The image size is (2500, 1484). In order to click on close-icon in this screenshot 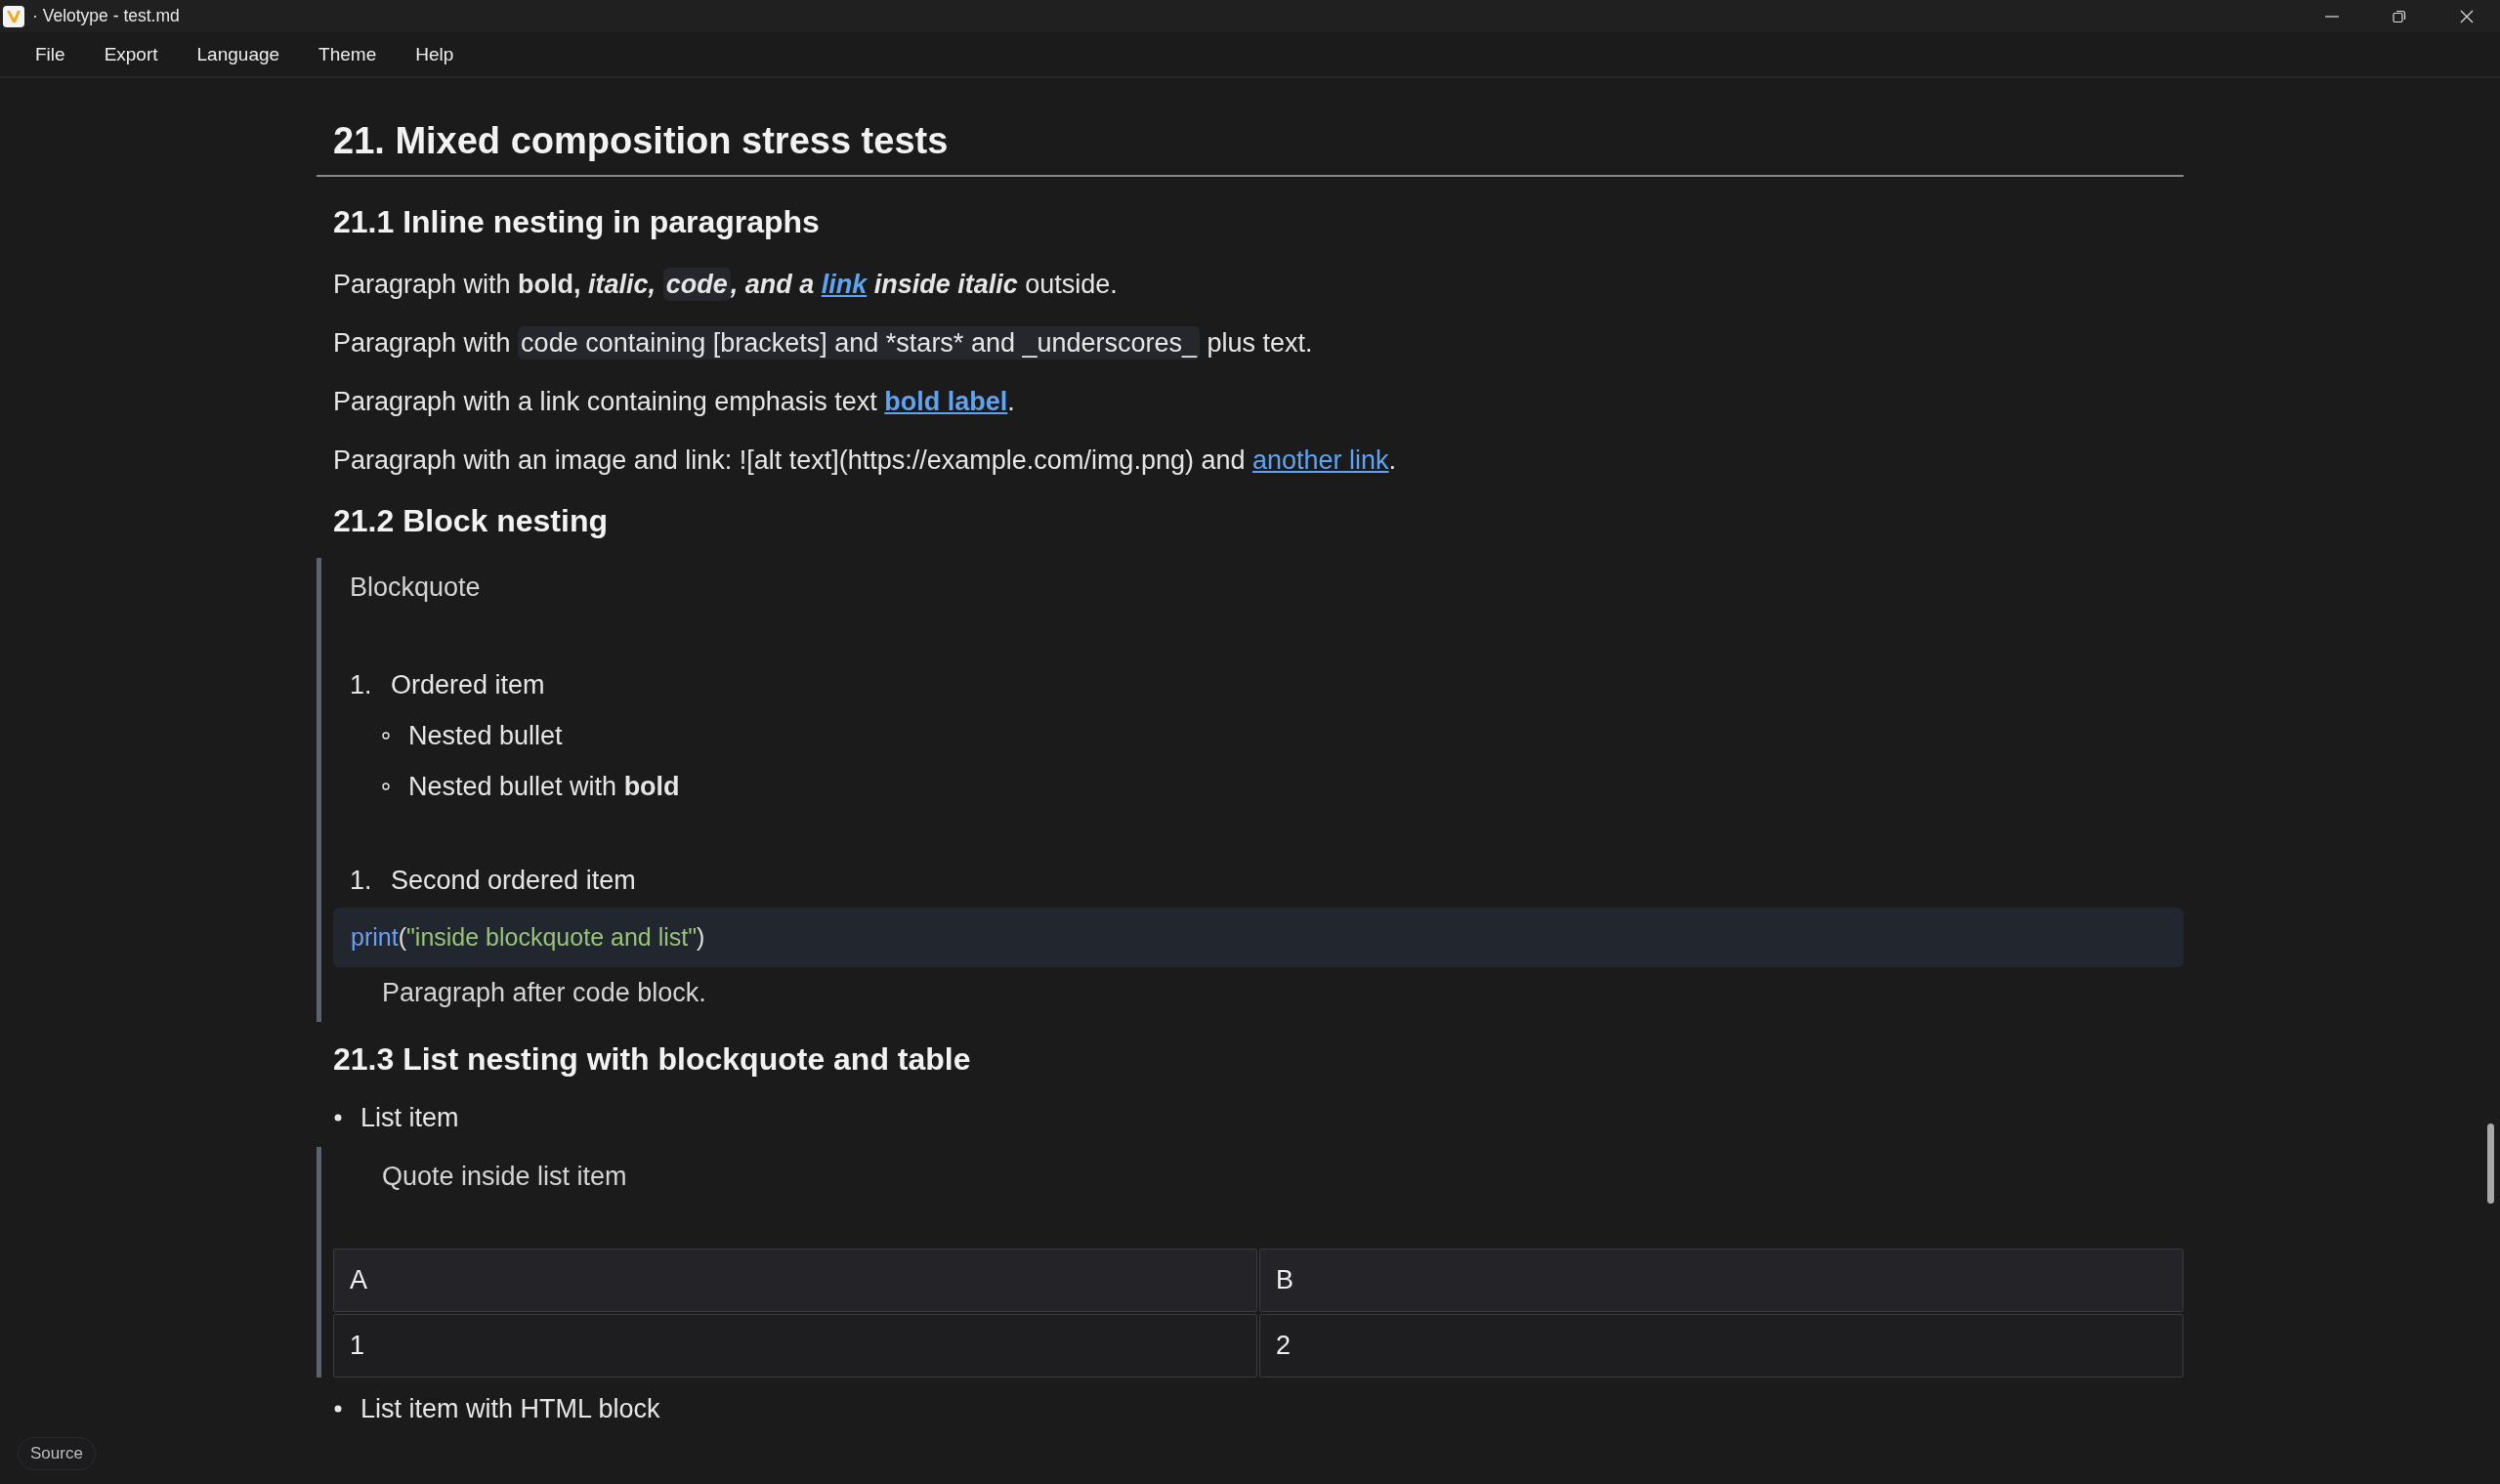, I will do `click(2466, 16)`.